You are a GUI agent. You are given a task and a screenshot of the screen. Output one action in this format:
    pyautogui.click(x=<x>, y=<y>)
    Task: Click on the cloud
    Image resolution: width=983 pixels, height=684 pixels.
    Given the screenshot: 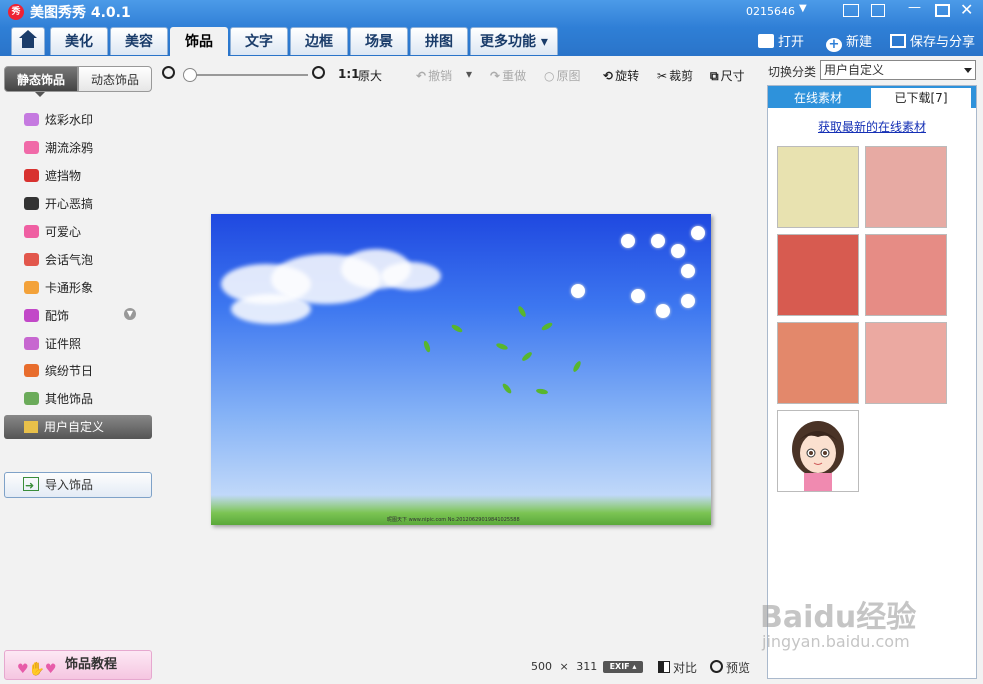 What is the action you would take?
    pyautogui.click(x=271, y=309)
    